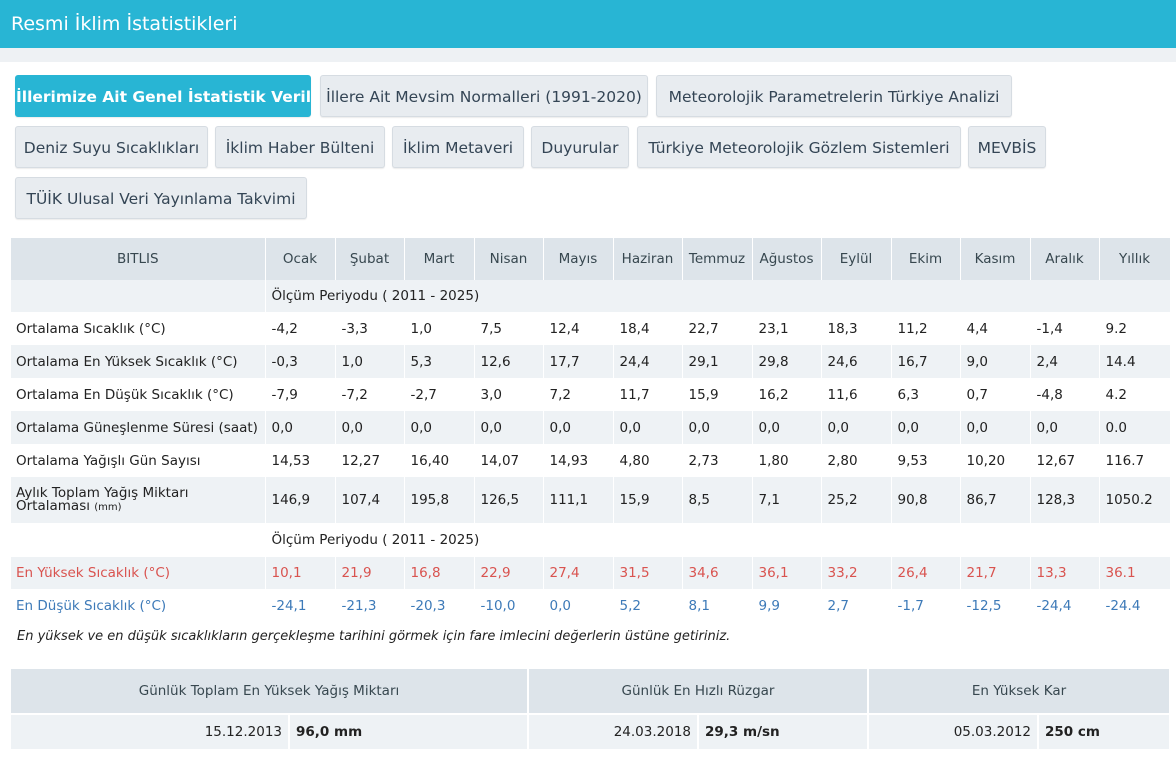 The width and height of the screenshot is (1176, 761). Describe the element at coordinates (175, 96) in the screenshot. I see `tab-general-statistics: İllerimize Ait Genel İstatistik Verileri` at that location.